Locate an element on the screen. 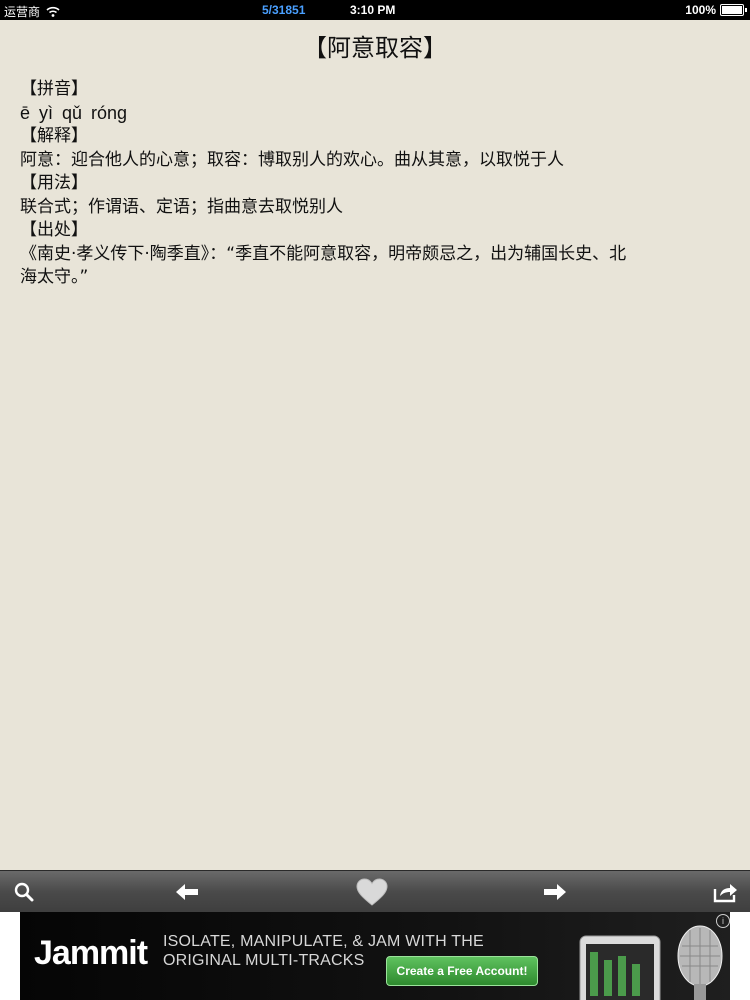  battery-icon is located at coordinates (733, 10).